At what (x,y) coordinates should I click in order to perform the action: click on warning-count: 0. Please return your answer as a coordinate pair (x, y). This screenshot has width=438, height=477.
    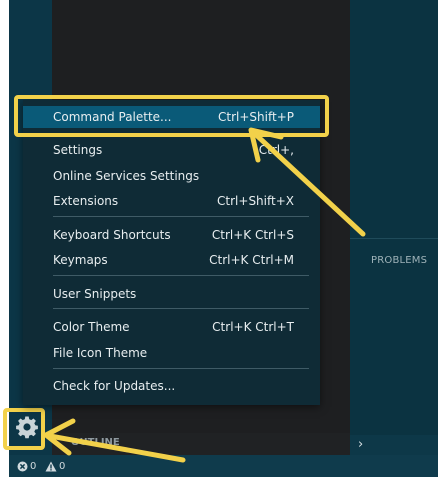
    Looking at the image, I should click on (62, 466).